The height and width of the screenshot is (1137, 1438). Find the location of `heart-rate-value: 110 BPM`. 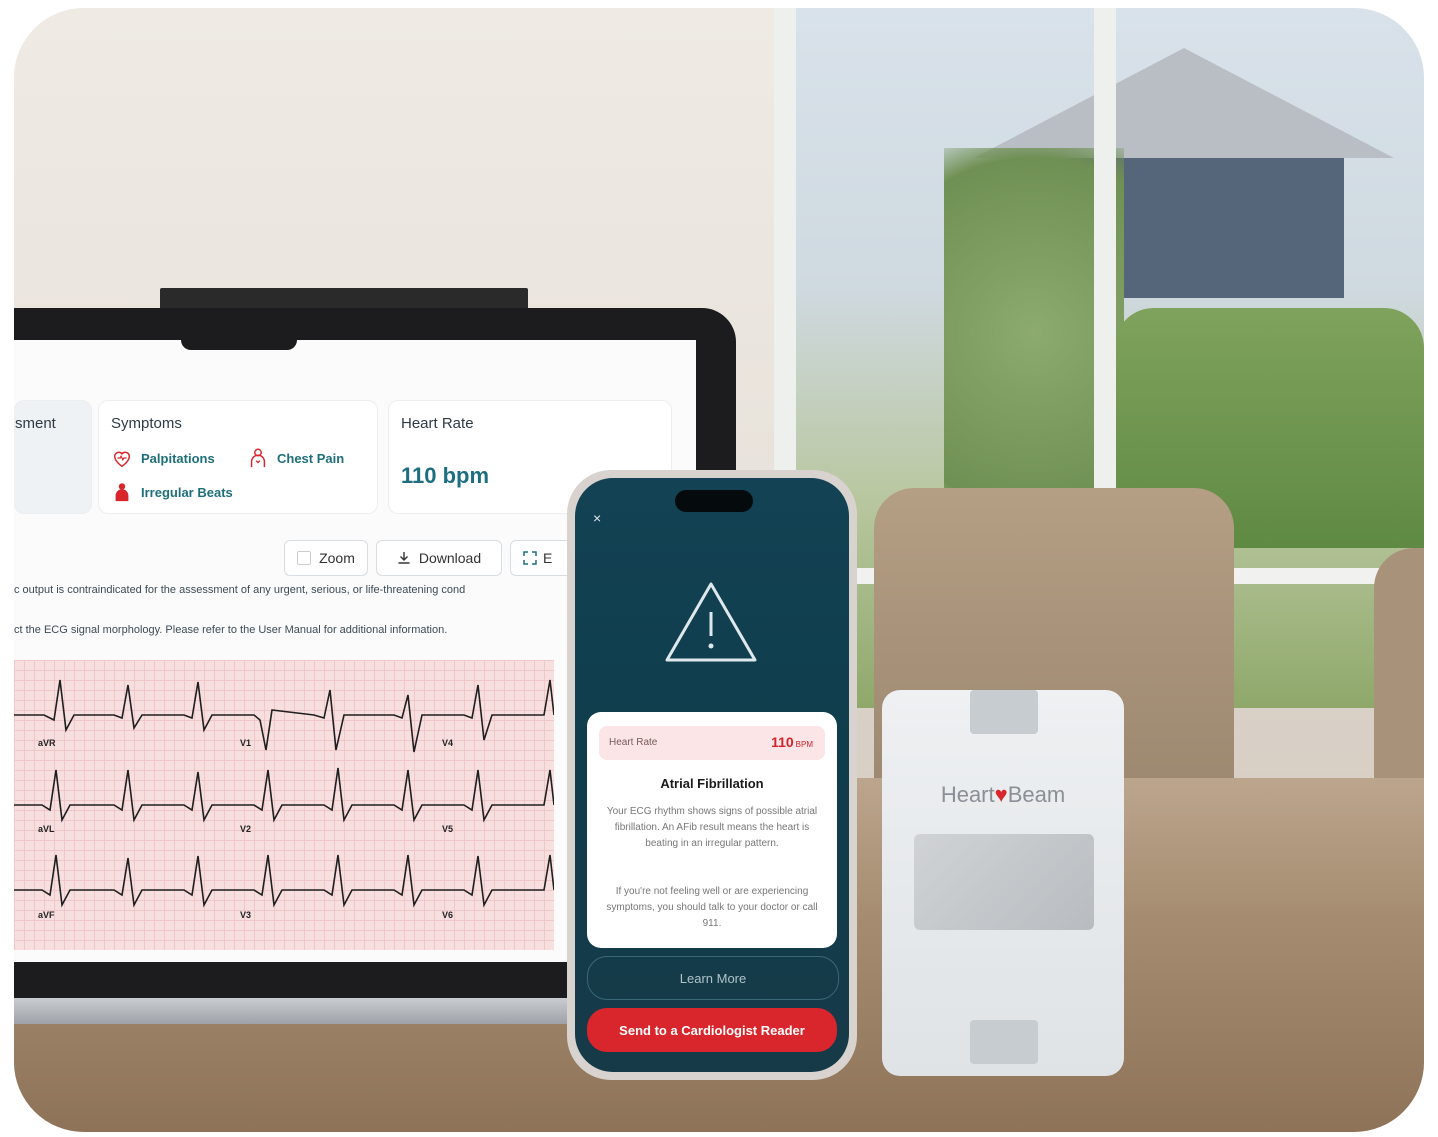

heart-rate-value: 110 BPM is located at coordinates (792, 742).